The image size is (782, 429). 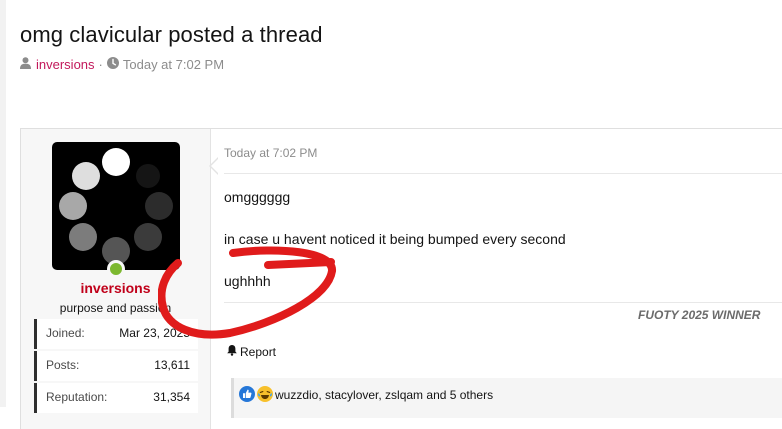 I want to click on red-circle-annotation, so click(x=247, y=292).